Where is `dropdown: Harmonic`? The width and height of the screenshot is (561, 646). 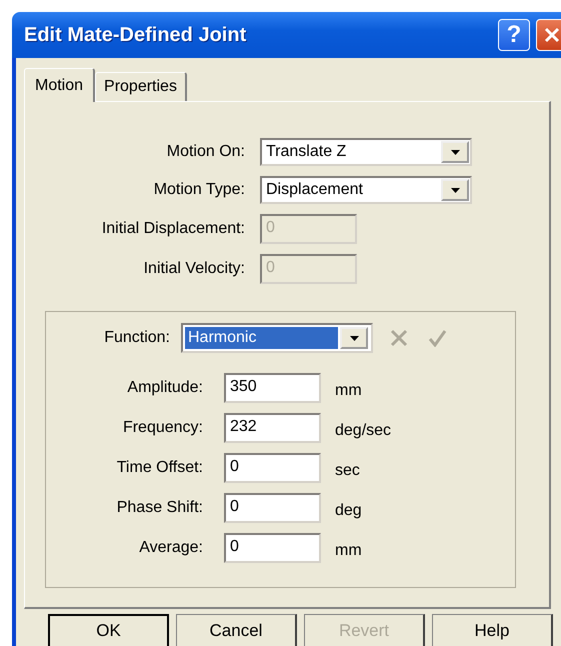 dropdown: Harmonic is located at coordinates (277, 338).